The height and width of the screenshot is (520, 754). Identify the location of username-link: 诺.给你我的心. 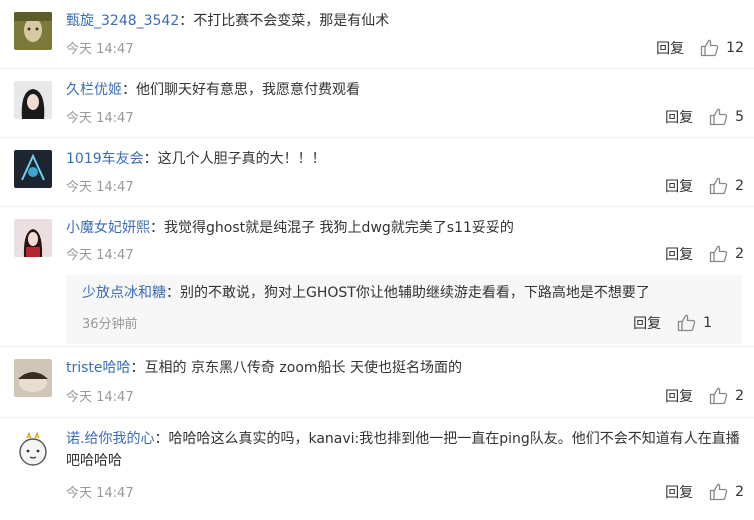
(110, 439).